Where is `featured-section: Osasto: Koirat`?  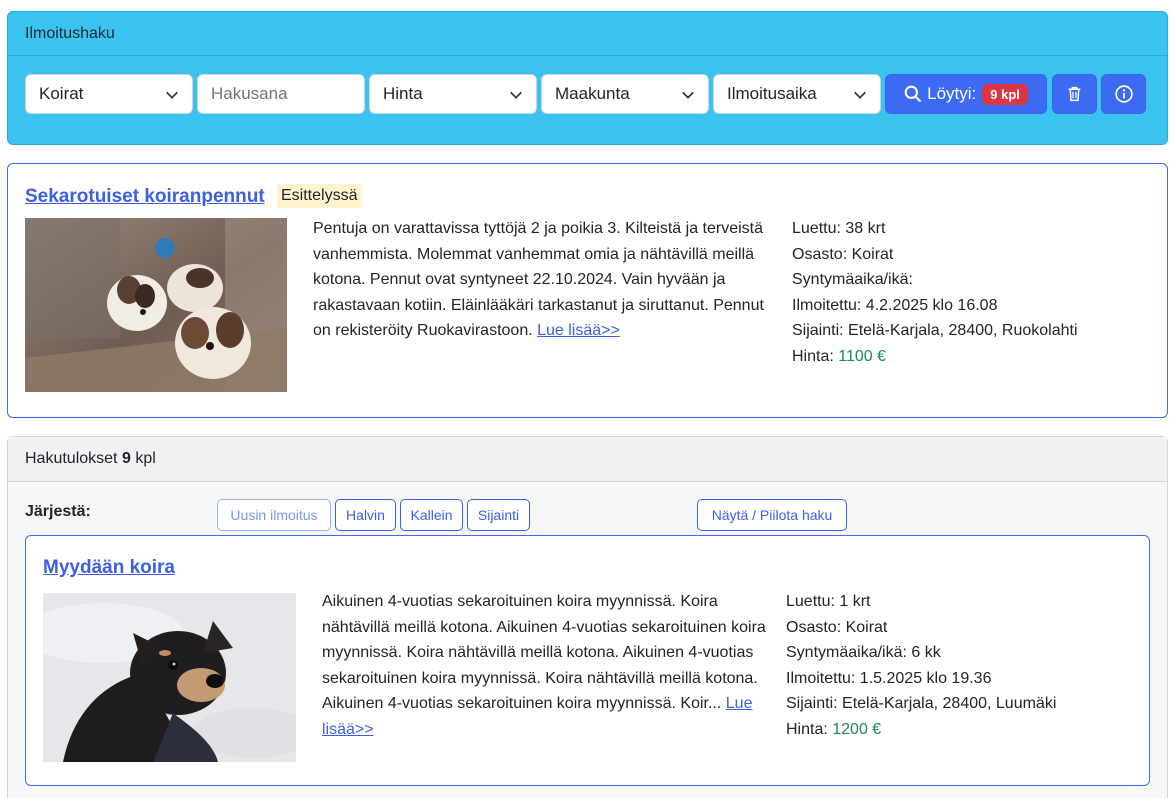
featured-section: Osasto: Koirat is located at coordinates (843, 254).